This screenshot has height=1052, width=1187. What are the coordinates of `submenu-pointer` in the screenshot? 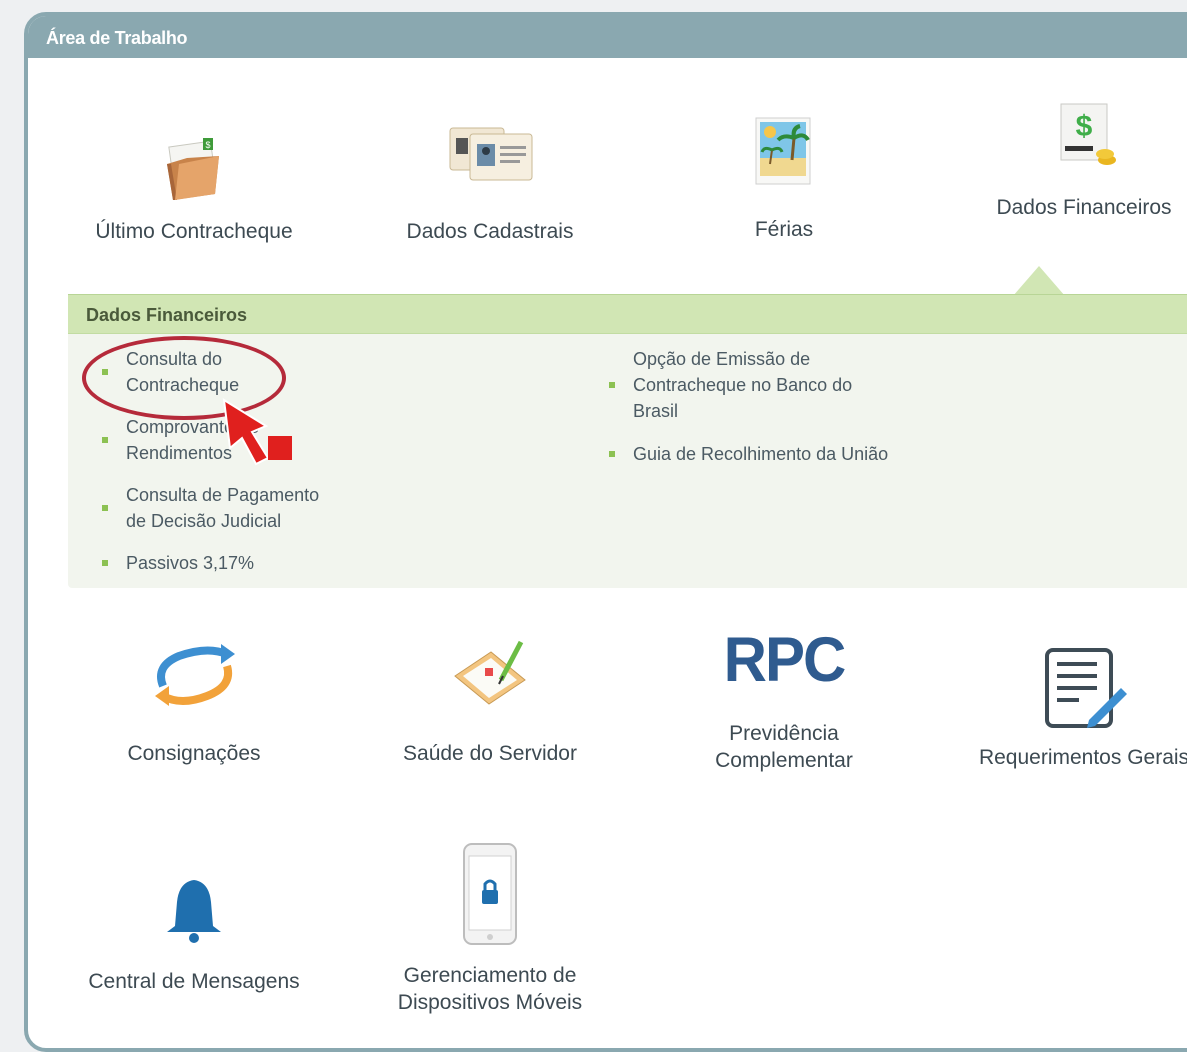 It's located at (1039, 281).